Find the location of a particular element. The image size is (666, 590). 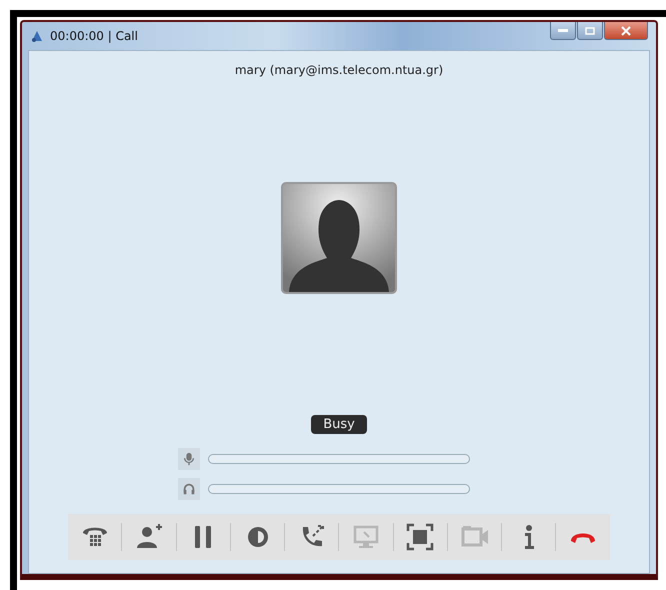

maximize-button is located at coordinates (590, 31).